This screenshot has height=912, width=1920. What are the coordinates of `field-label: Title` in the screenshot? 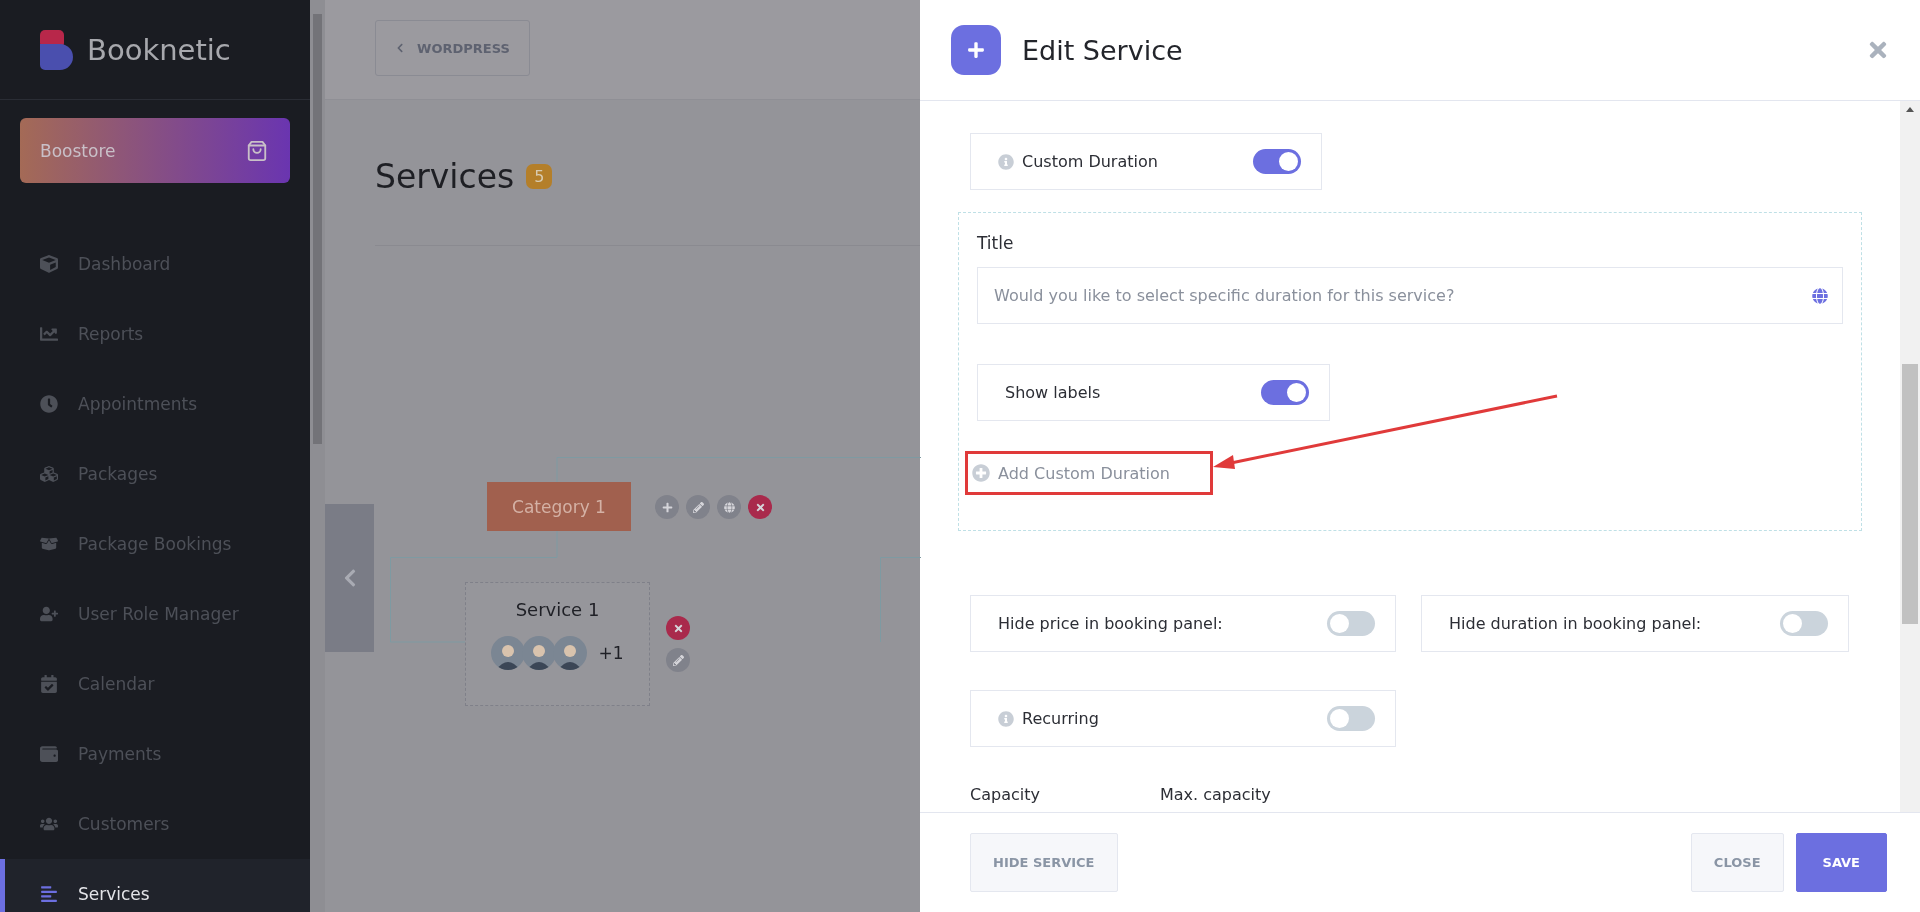 It's located at (996, 243).